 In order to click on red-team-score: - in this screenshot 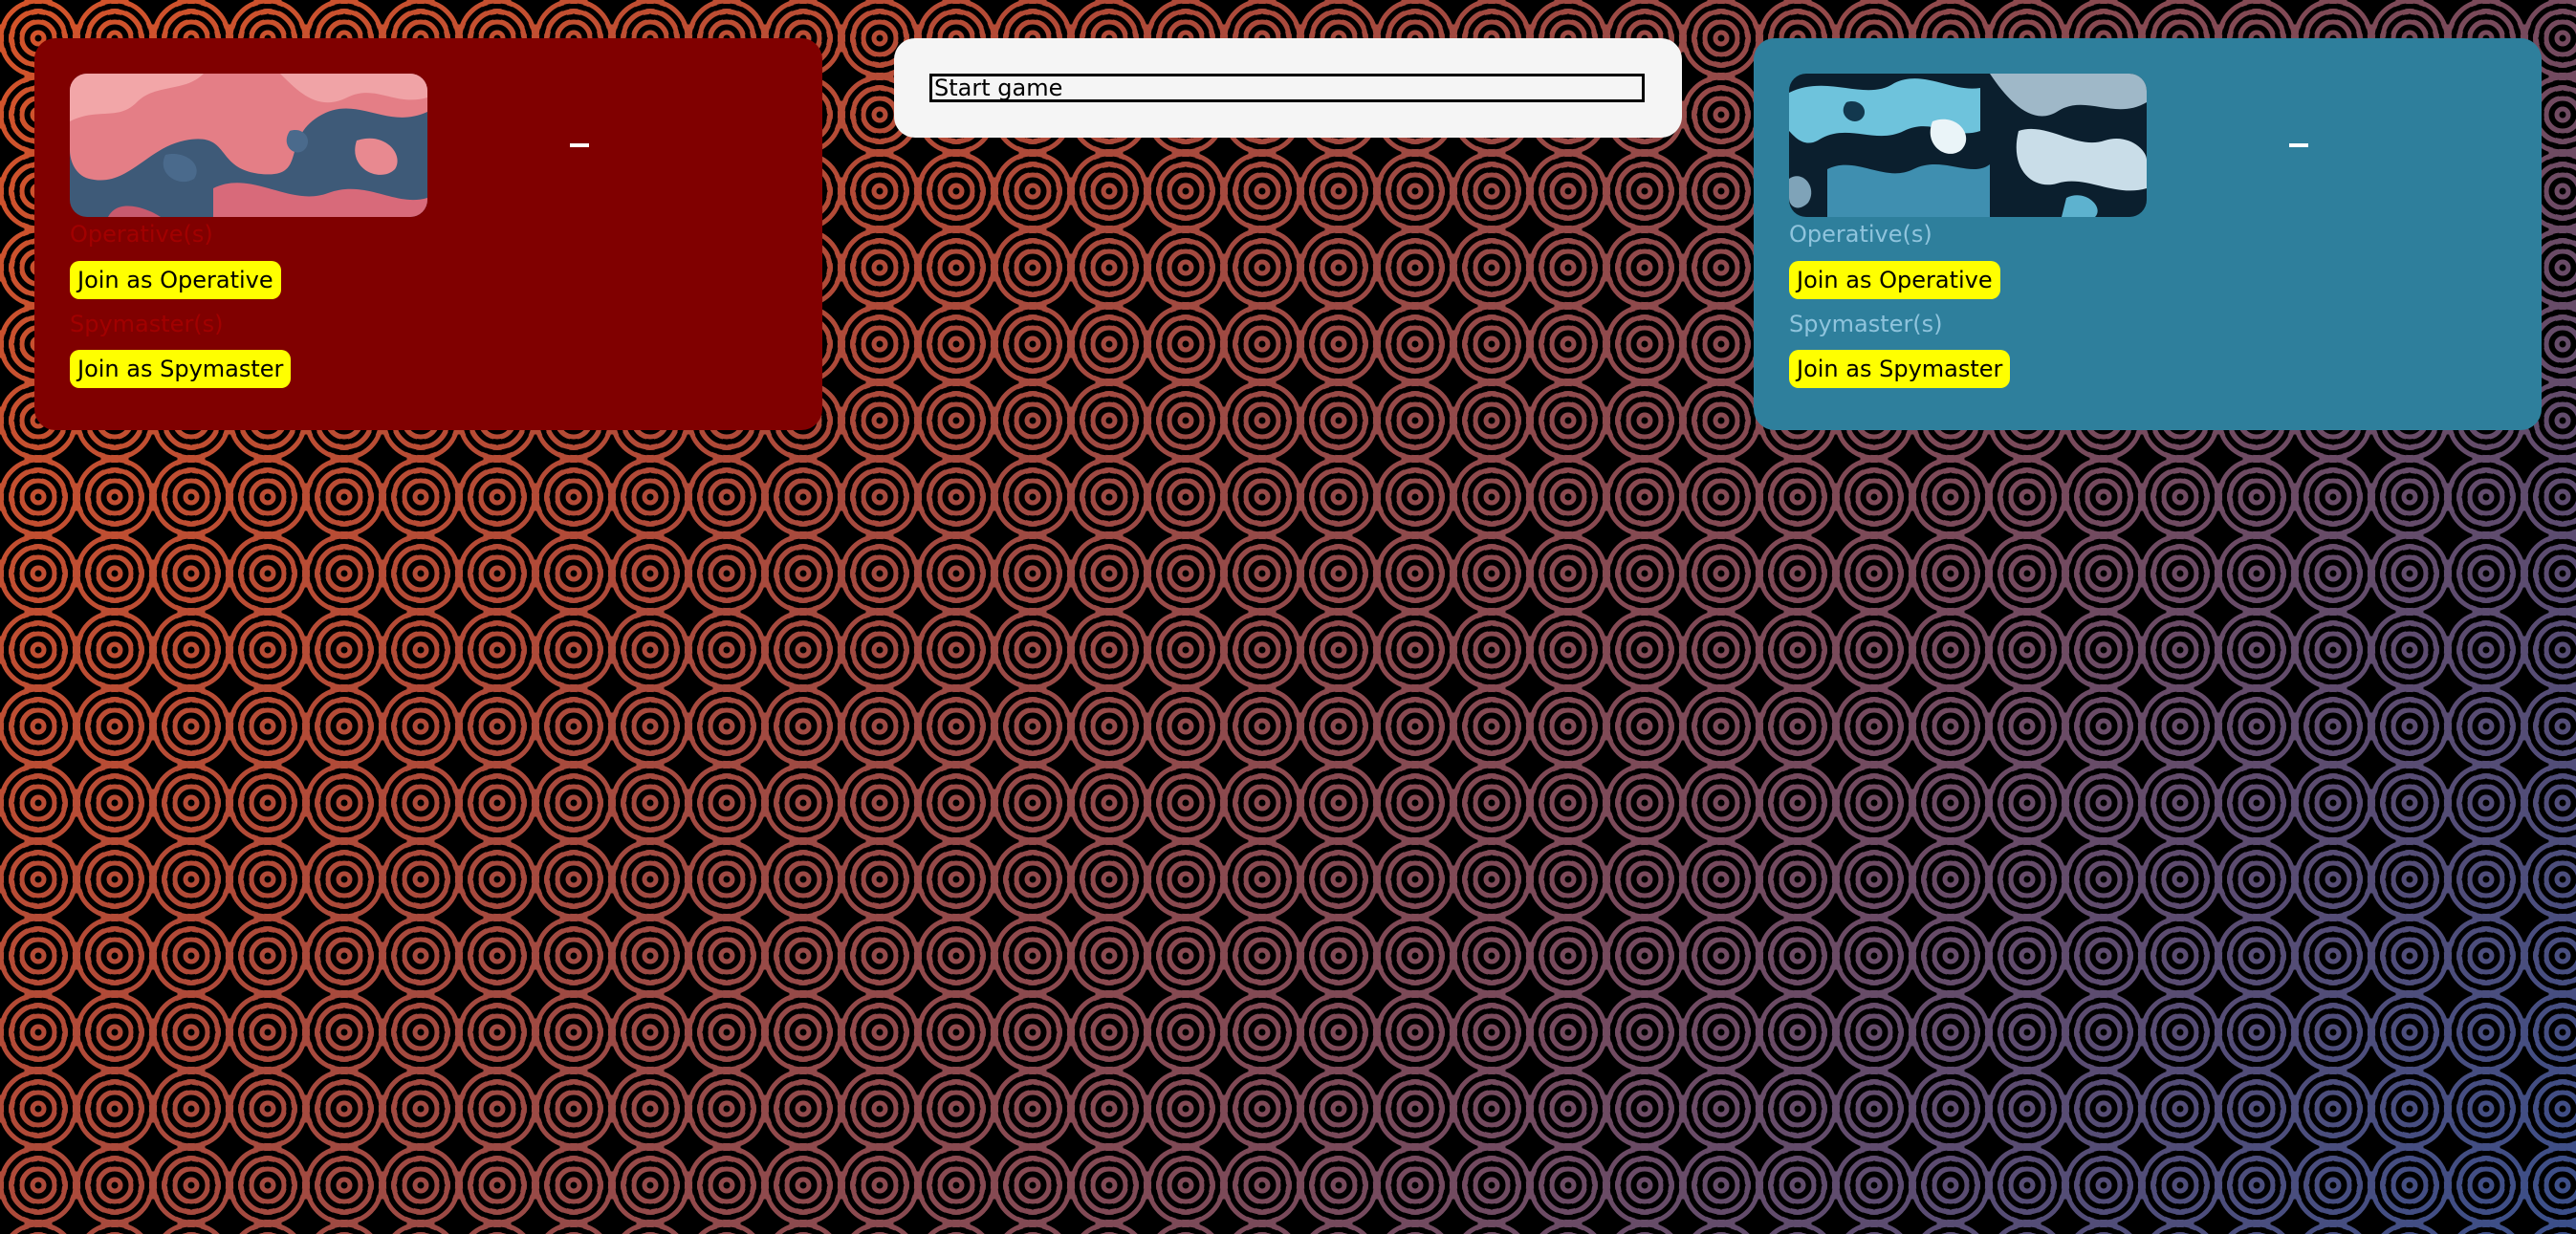, I will do `click(579, 145)`.